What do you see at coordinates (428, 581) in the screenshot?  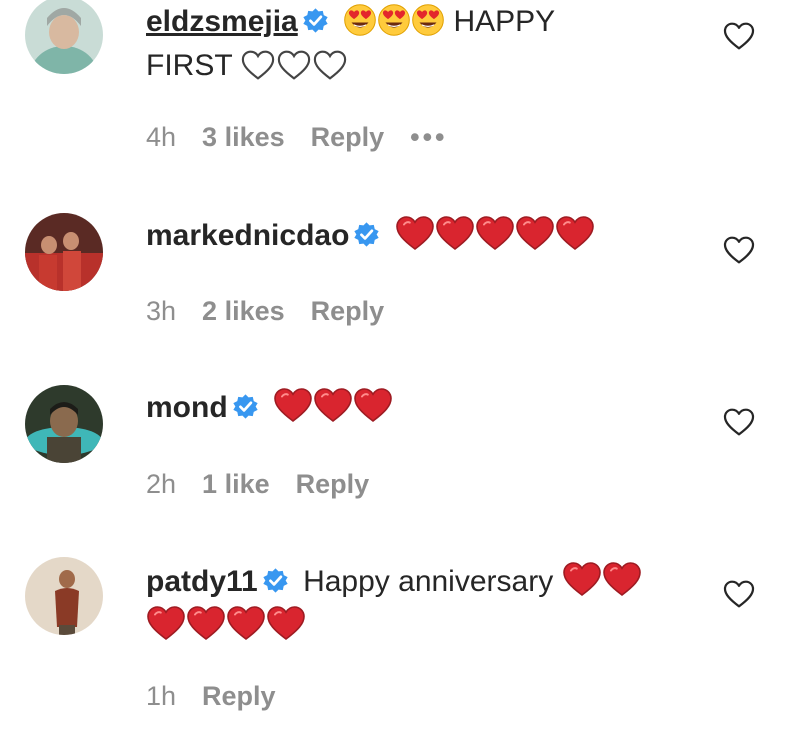 I see `comment-text: Happy anniversary` at bounding box center [428, 581].